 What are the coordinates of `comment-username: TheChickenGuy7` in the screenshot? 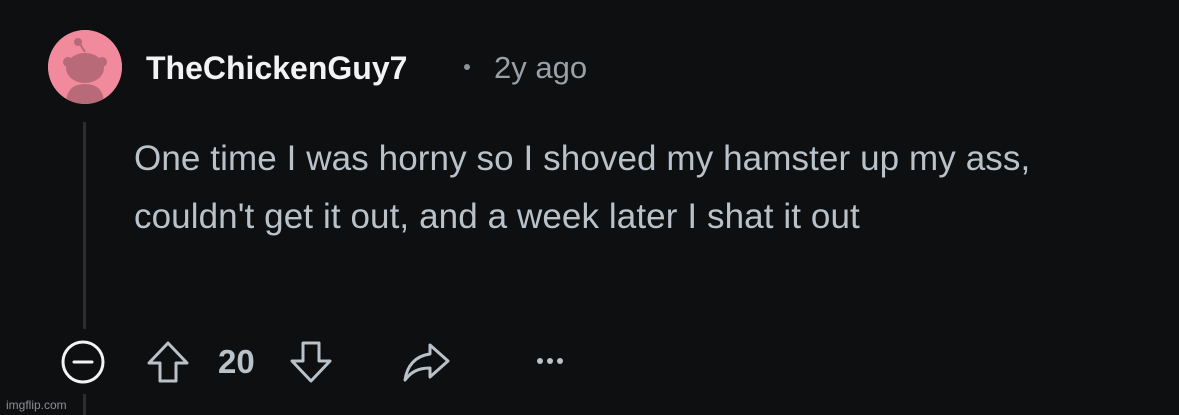 It's located at (276, 68).